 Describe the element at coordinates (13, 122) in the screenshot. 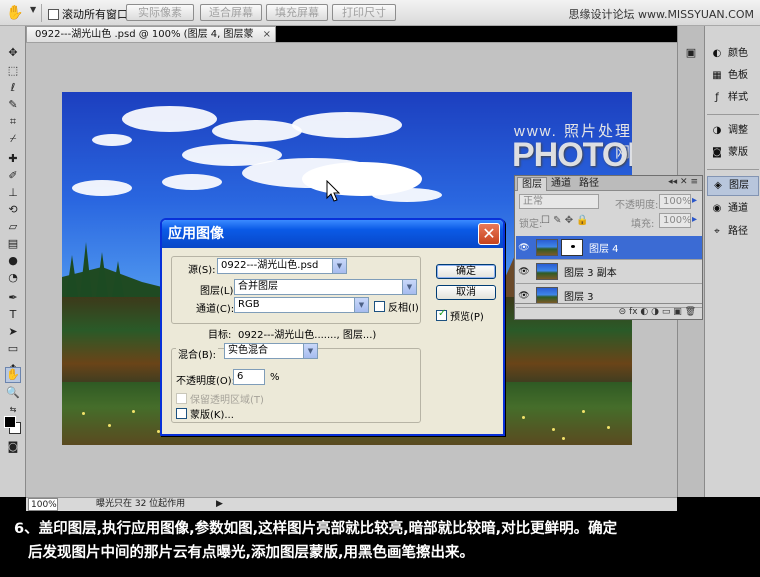

I see `crop-tool-icon: ⌗` at that location.